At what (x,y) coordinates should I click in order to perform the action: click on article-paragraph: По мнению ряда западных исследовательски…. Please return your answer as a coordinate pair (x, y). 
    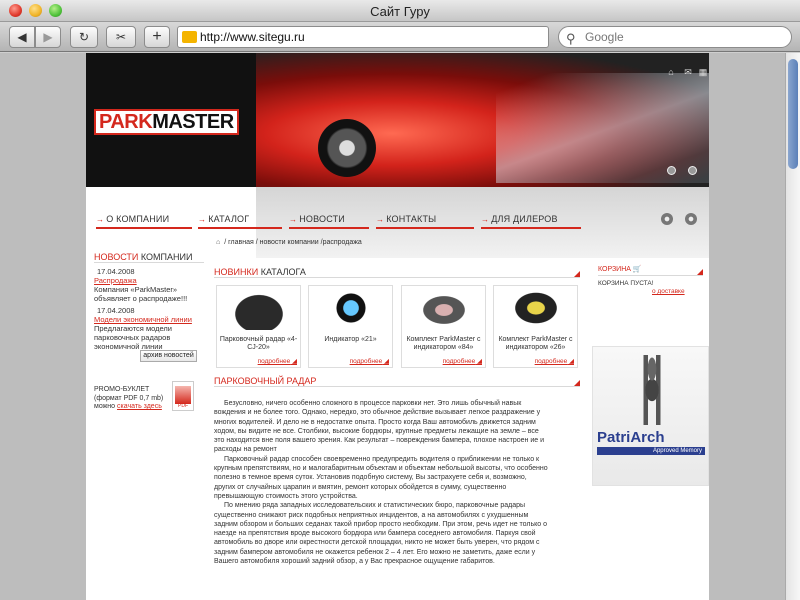
    Looking at the image, I should click on (381, 534).